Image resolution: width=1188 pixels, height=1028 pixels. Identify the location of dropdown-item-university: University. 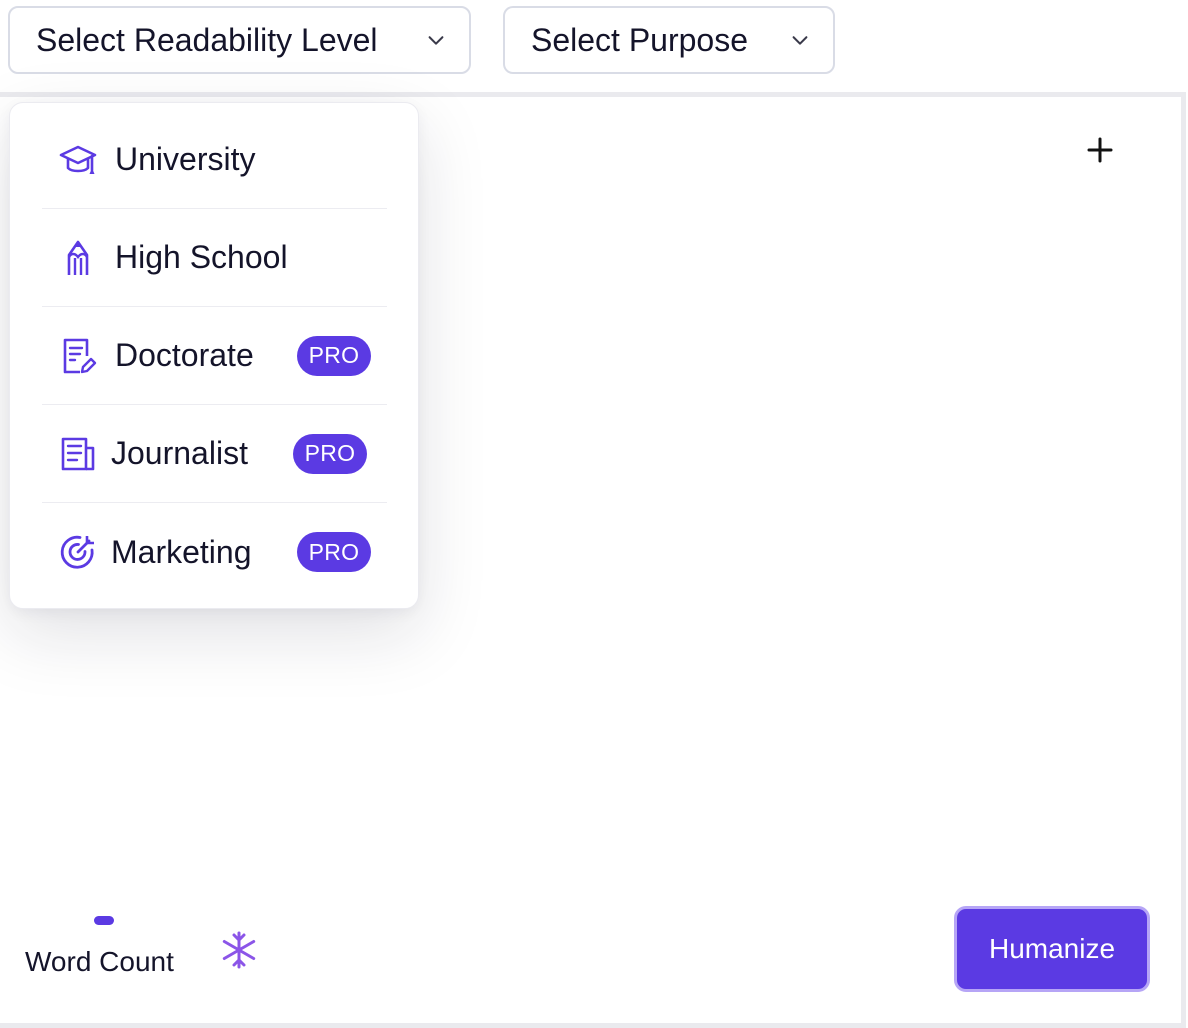
(214, 160).